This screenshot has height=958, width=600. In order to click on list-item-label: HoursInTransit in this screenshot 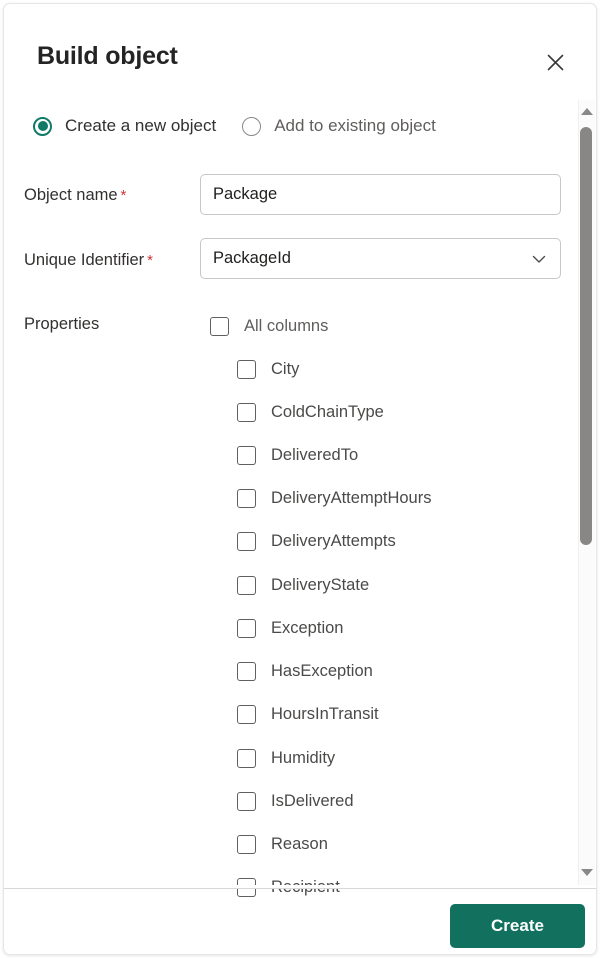, I will do `click(325, 713)`.